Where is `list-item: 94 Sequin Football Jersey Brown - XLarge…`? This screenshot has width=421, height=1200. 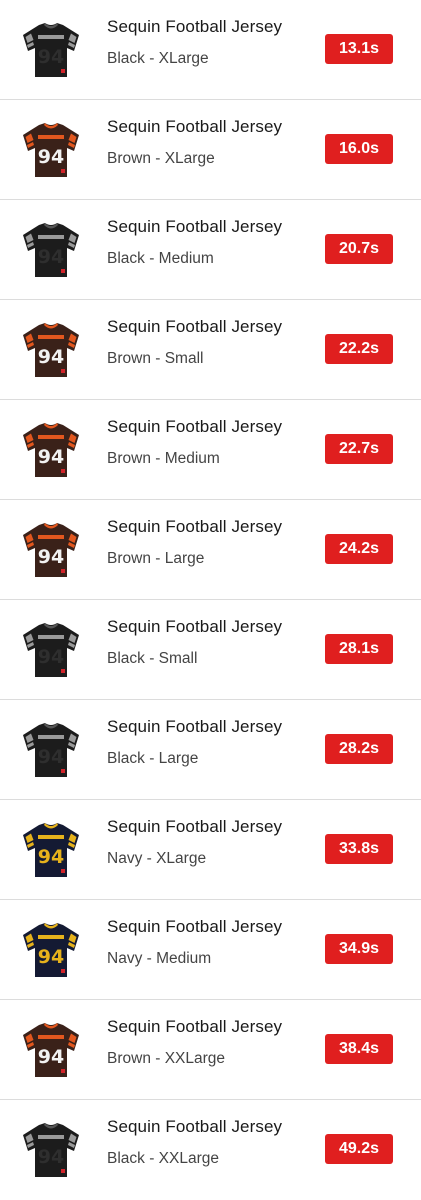
list-item: 94 Sequin Football Jersey Brown - XLarge… is located at coordinates (210, 150).